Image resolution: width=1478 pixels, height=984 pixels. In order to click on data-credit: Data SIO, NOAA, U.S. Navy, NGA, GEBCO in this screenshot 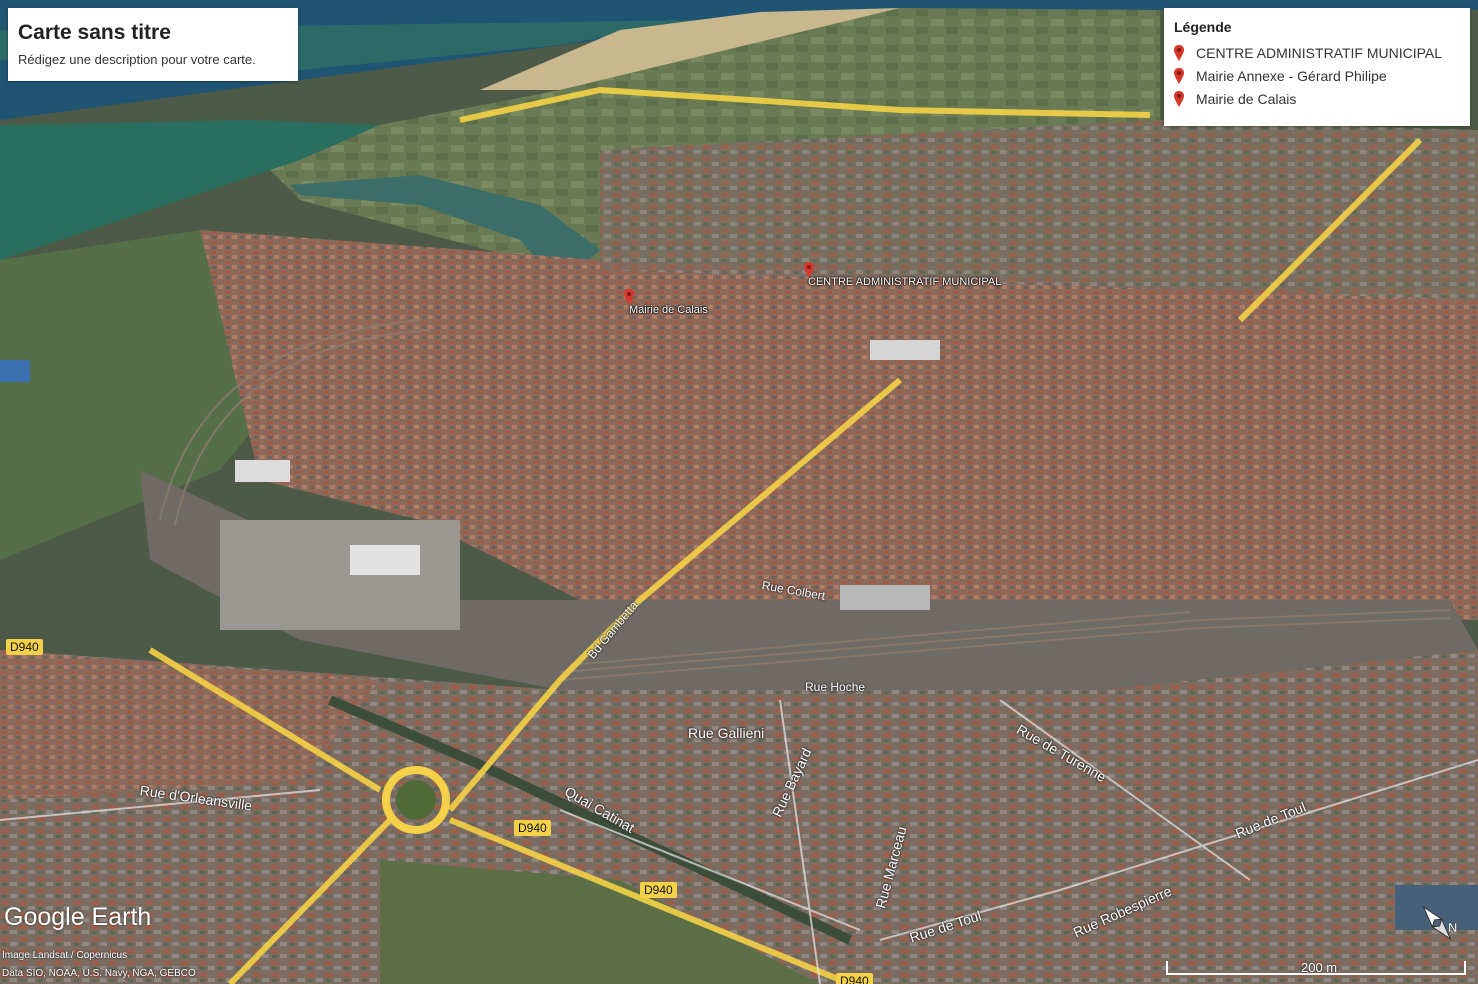, I will do `click(99, 973)`.